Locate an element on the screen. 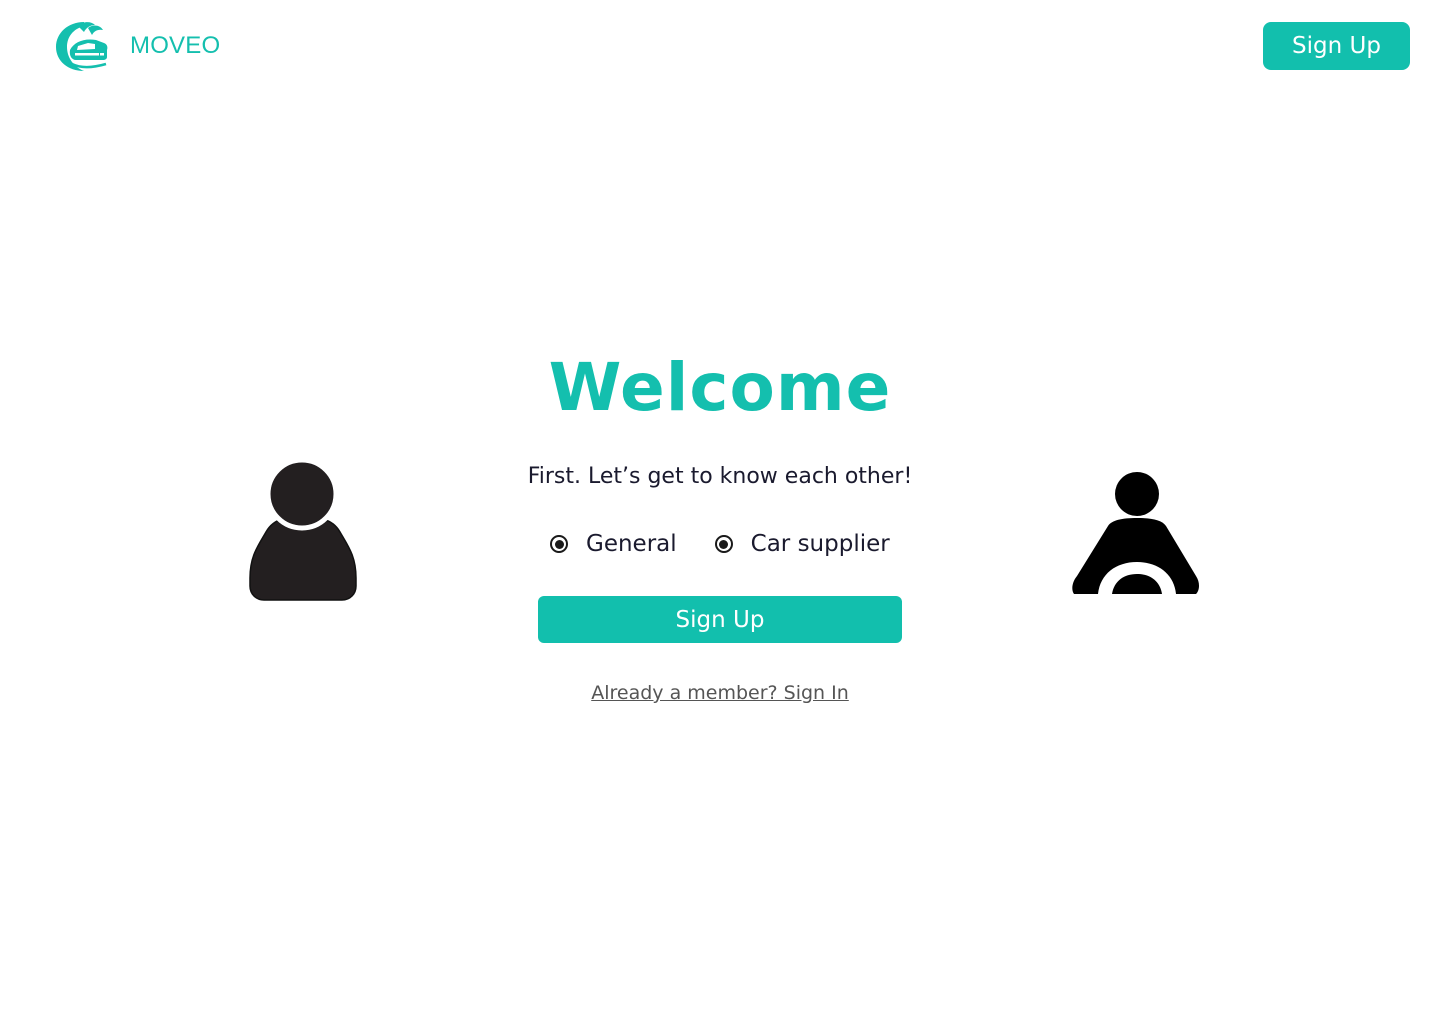 The width and height of the screenshot is (1440, 1024). car-supplier-label: Car supplier is located at coordinates (820, 544).